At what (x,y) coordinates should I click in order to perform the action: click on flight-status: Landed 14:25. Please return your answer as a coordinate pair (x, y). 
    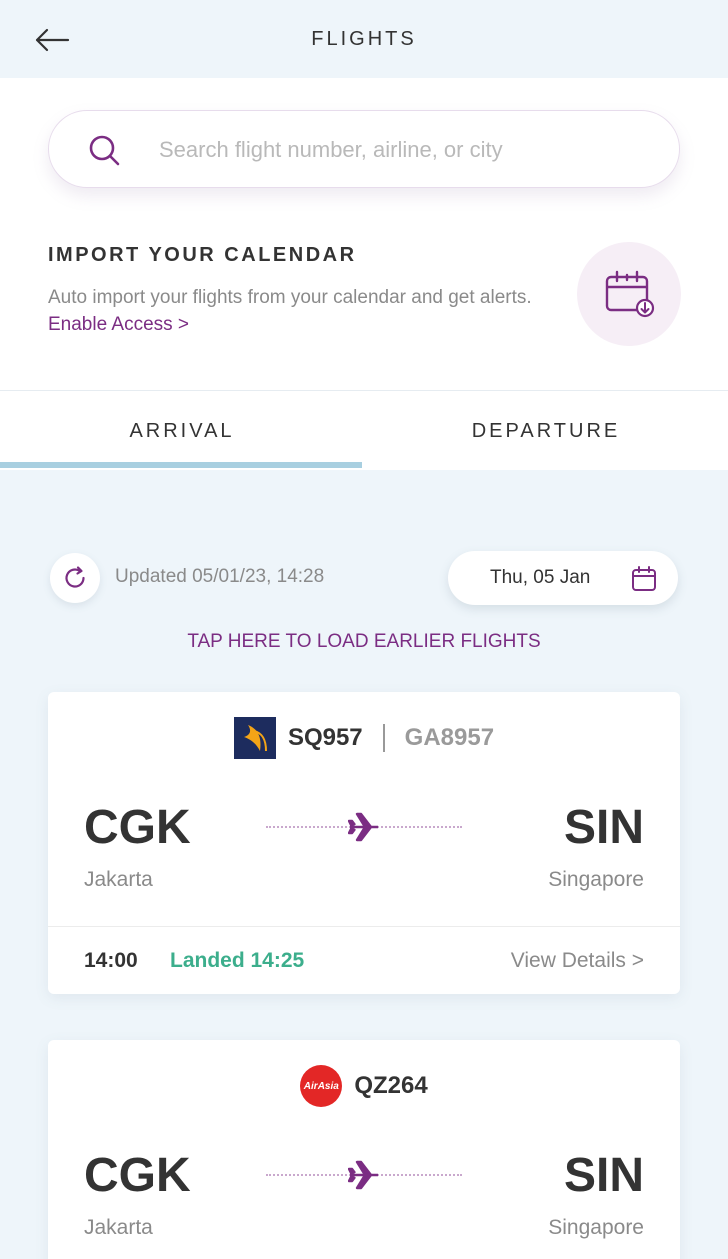
    Looking at the image, I should click on (237, 960).